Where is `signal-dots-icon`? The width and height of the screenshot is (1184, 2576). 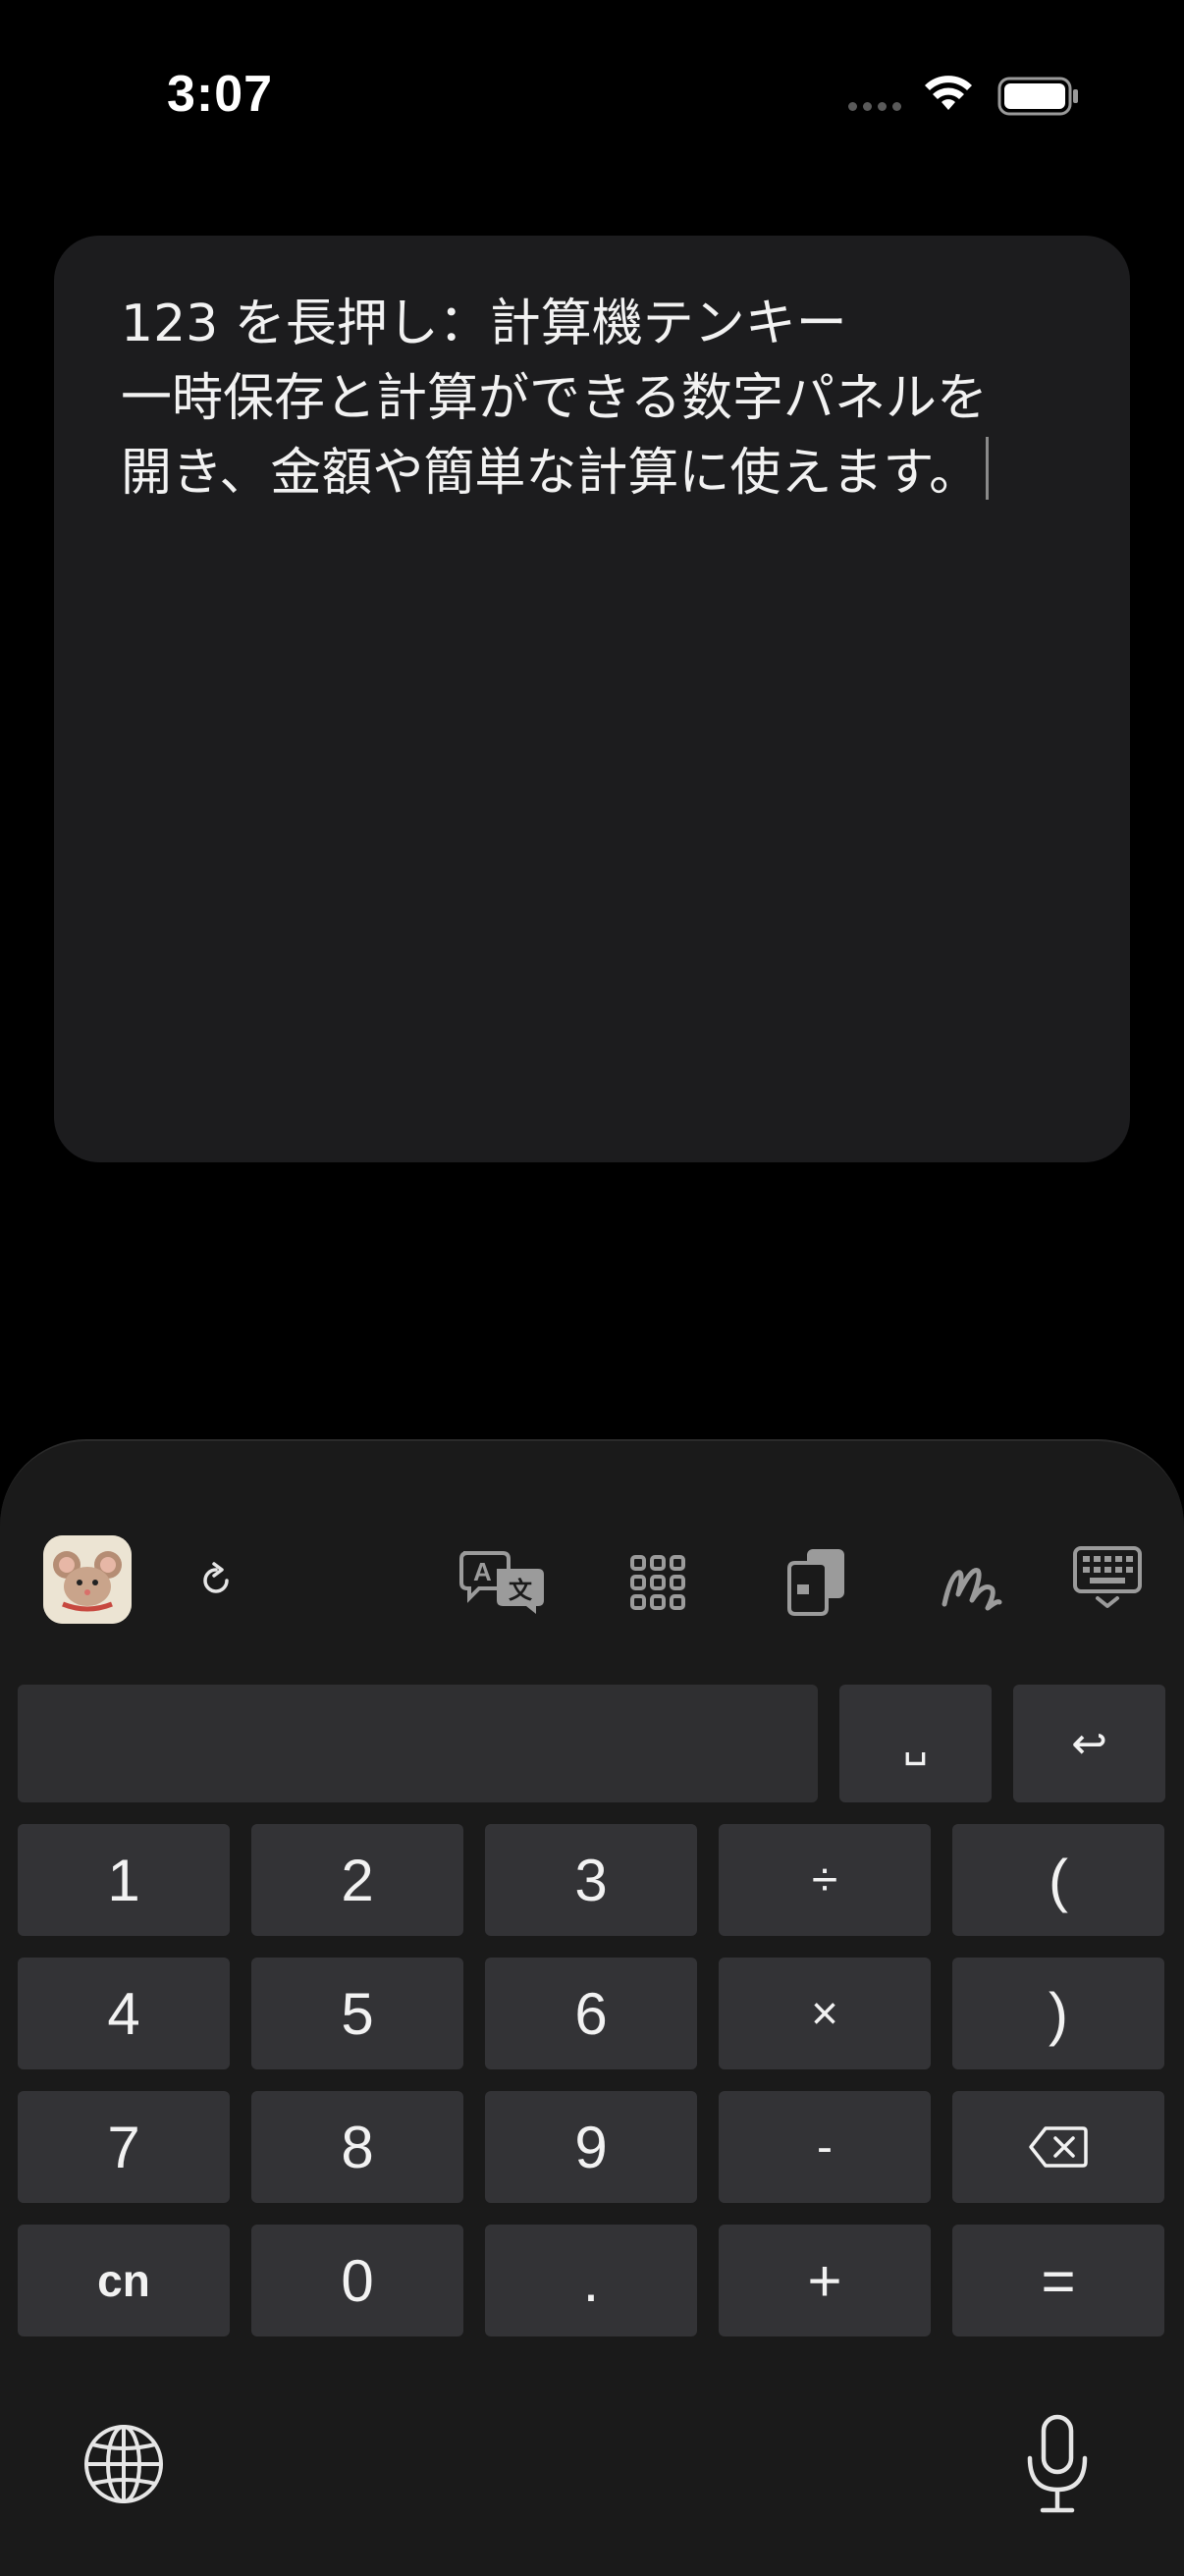 signal-dots-icon is located at coordinates (874, 106).